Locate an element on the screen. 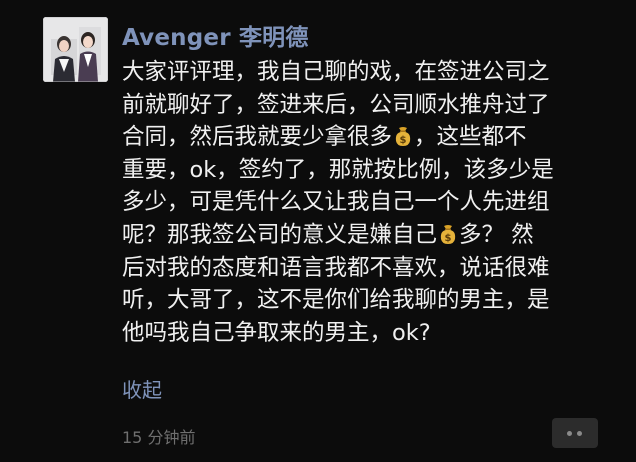  post-text-line: 大家评评理，我自己聊的戏，在签进公司之 is located at coordinates (369, 72).